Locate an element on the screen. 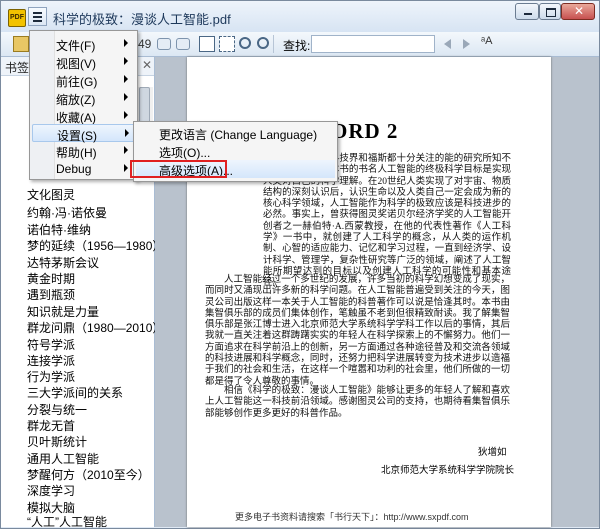  bookmark-item: 群龙无首 is located at coordinates (51, 425).